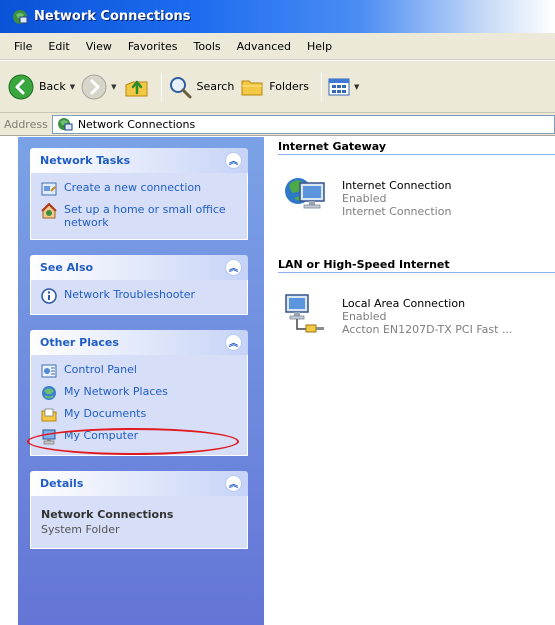 This screenshot has height=625, width=555. I want to click on network-tasks-header: Network Tasks ︽, so click(139, 160).